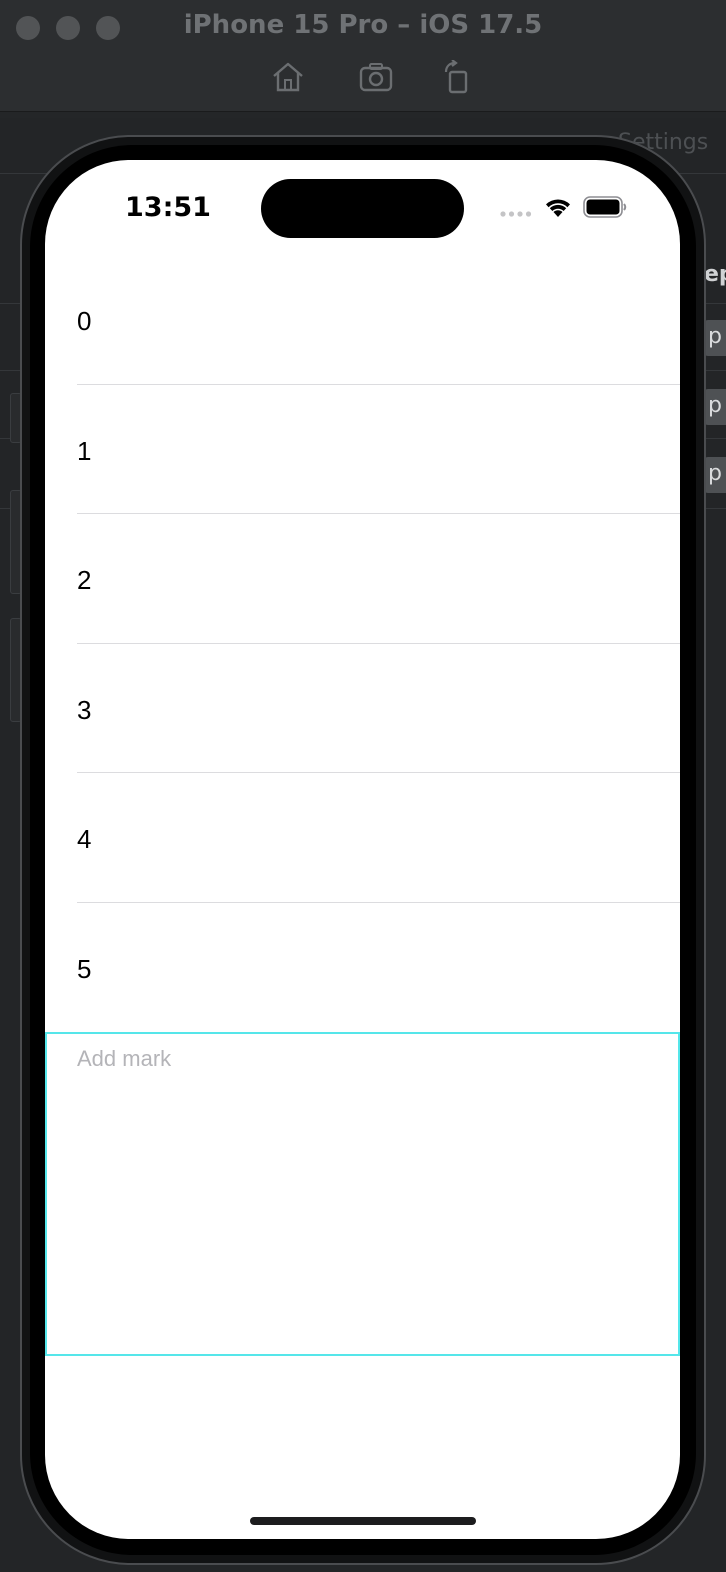 This screenshot has height=1572, width=726. I want to click on home-button, so click(288, 77).